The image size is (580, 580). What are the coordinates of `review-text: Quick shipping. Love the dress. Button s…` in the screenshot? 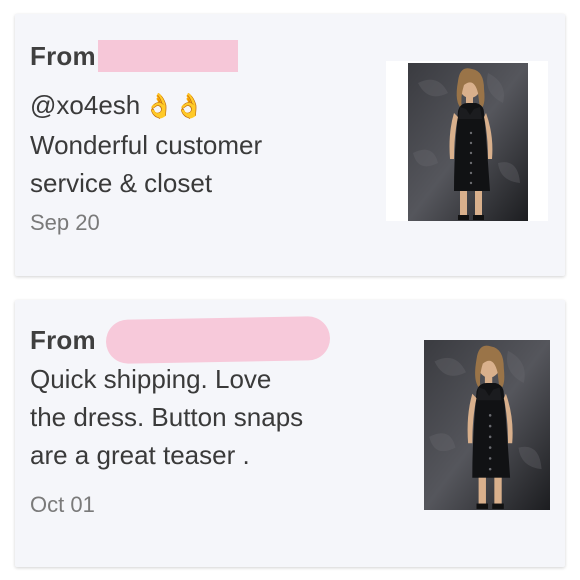 It's located at (167, 417).